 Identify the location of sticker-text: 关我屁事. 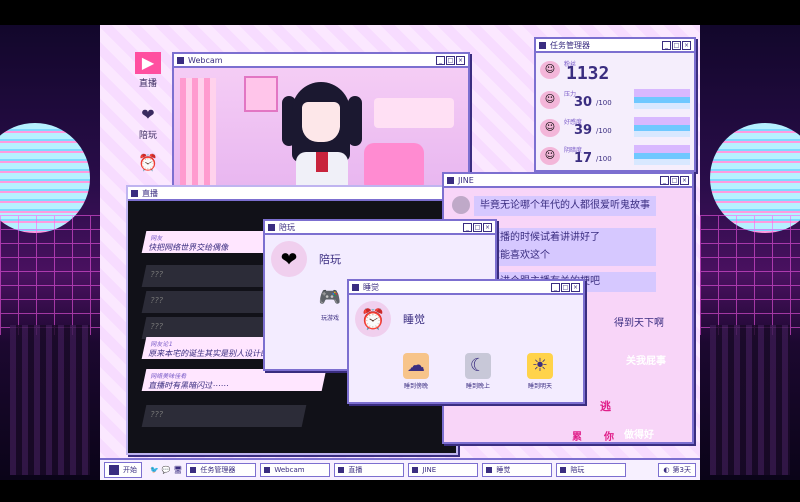
(646, 361).